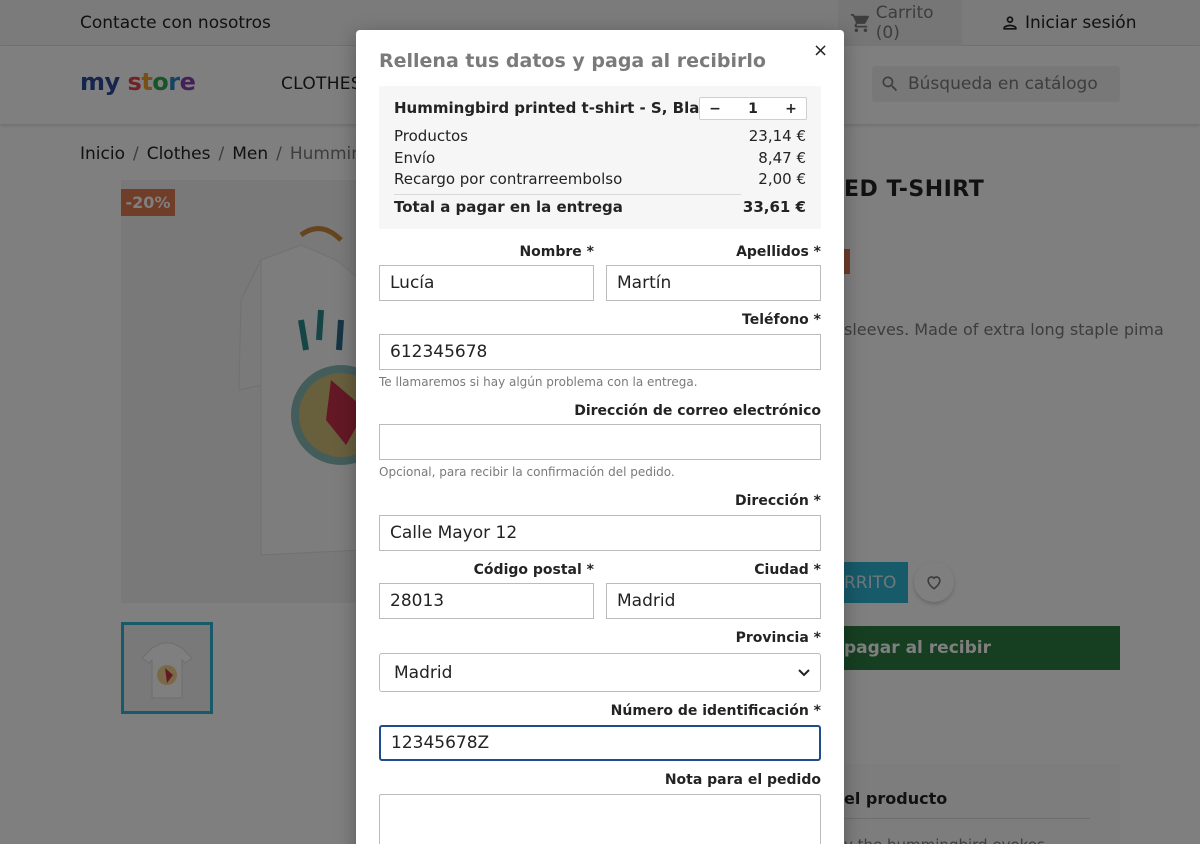 The height and width of the screenshot is (844, 1200). What do you see at coordinates (508, 207) in the screenshot?
I see `total-label: Total a pagar en la entrega` at bounding box center [508, 207].